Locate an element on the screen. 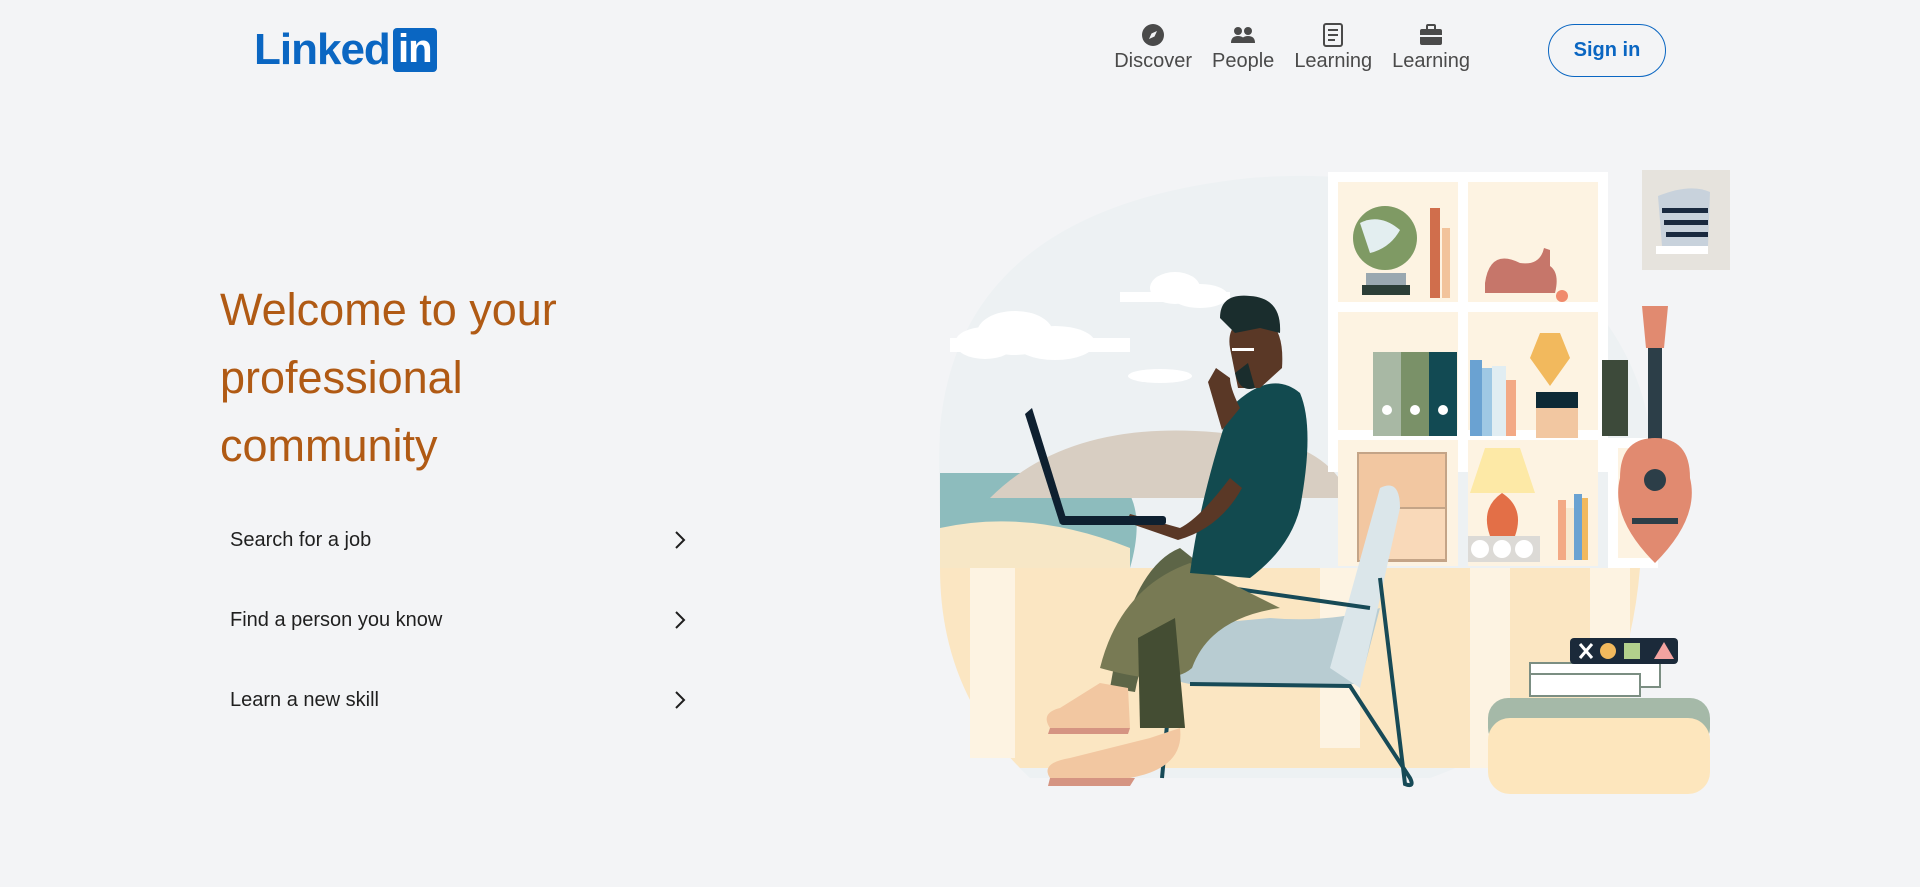 The height and width of the screenshot is (887, 1920). nav-jobs: Learning is located at coordinates (1431, 47).